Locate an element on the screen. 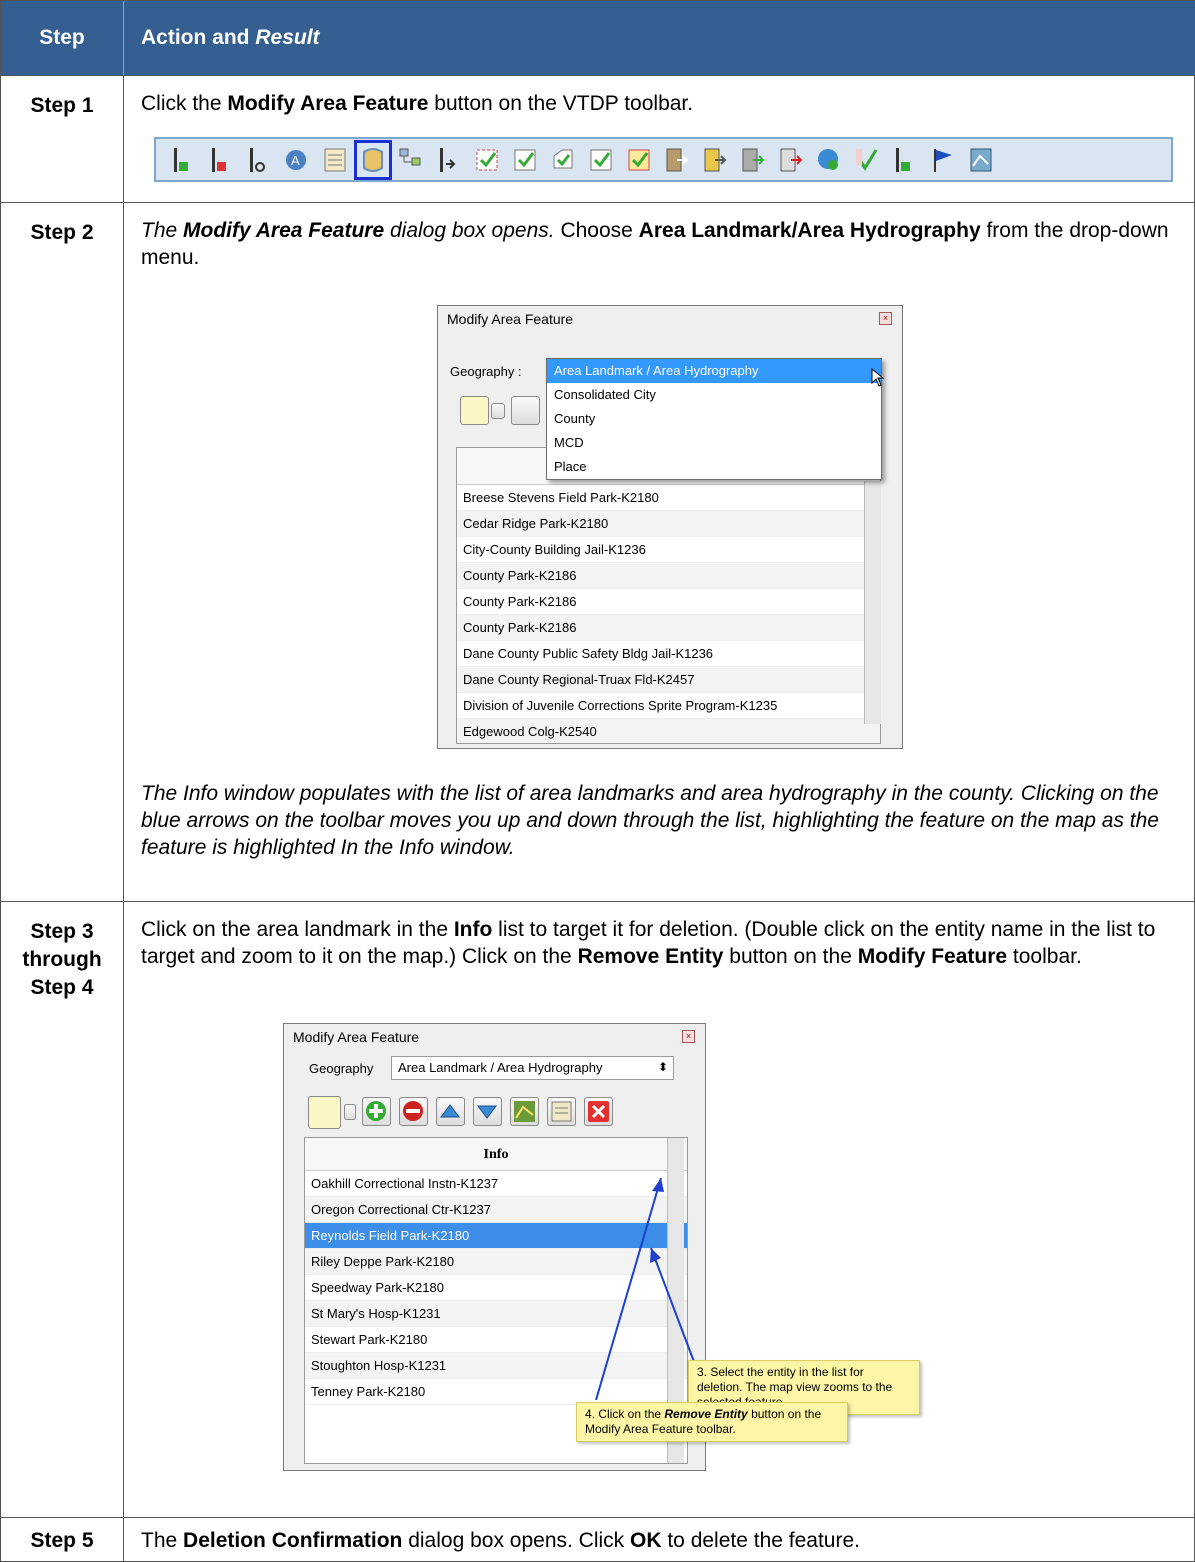 This screenshot has height=1562, width=1195. note4-text-2: Remove Entity is located at coordinates (706, 1414).